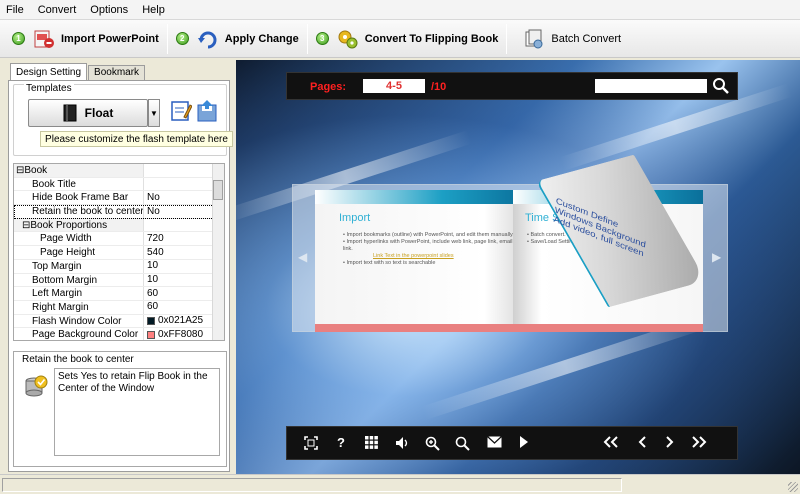 This screenshot has height=494, width=800. Describe the element at coordinates (793, 487) in the screenshot. I see `resize-grip` at that location.